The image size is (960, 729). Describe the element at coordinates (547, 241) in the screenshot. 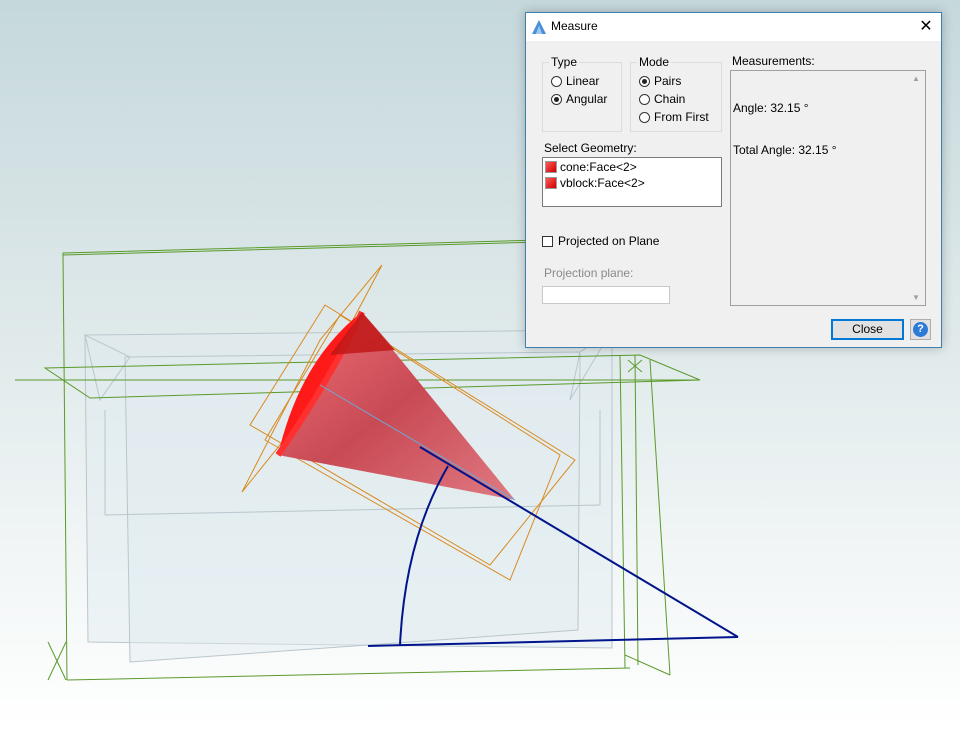

I see `projected-on-plane-box` at that location.